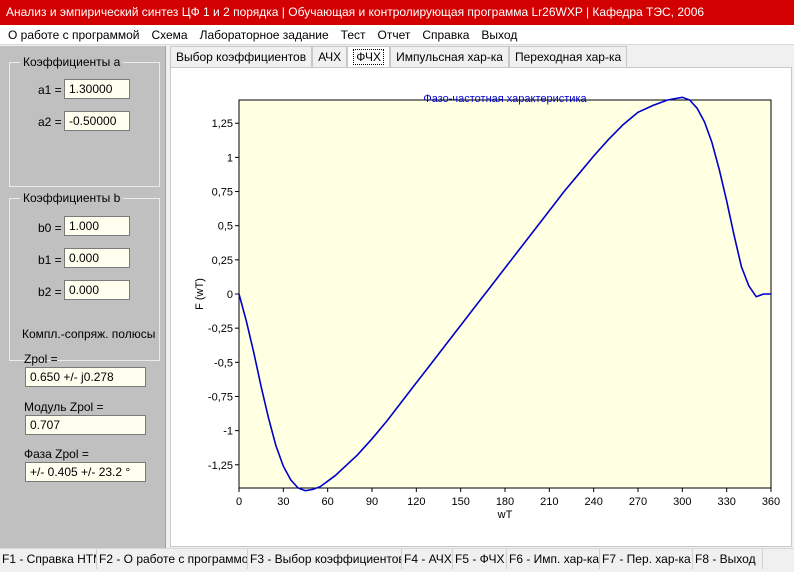 The width and height of the screenshot is (794, 572). Describe the element at coordinates (172, 559) in the screenshot. I see `fkey-about: F2 - О работе с программой` at that location.